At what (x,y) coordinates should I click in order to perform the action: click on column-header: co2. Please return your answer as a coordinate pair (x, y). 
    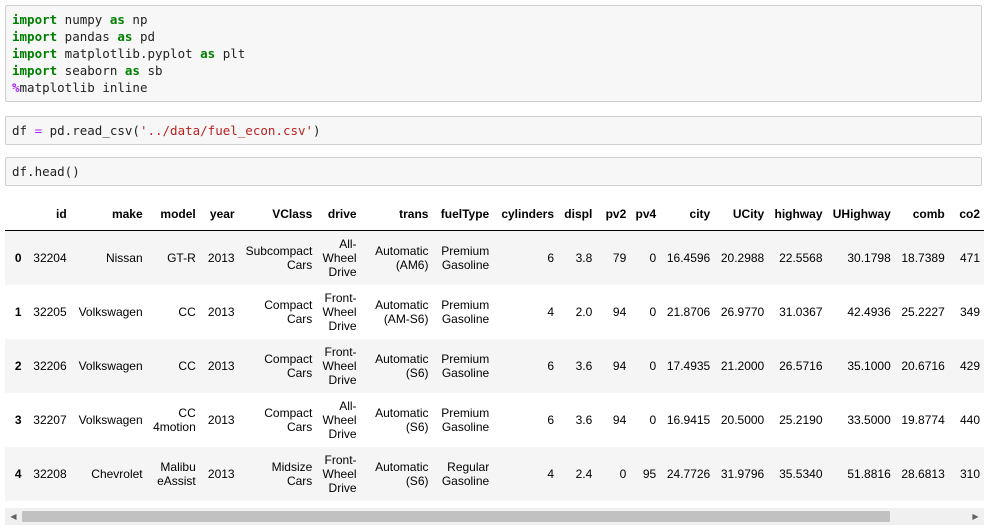
    Looking at the image, I should click on (966, 214).